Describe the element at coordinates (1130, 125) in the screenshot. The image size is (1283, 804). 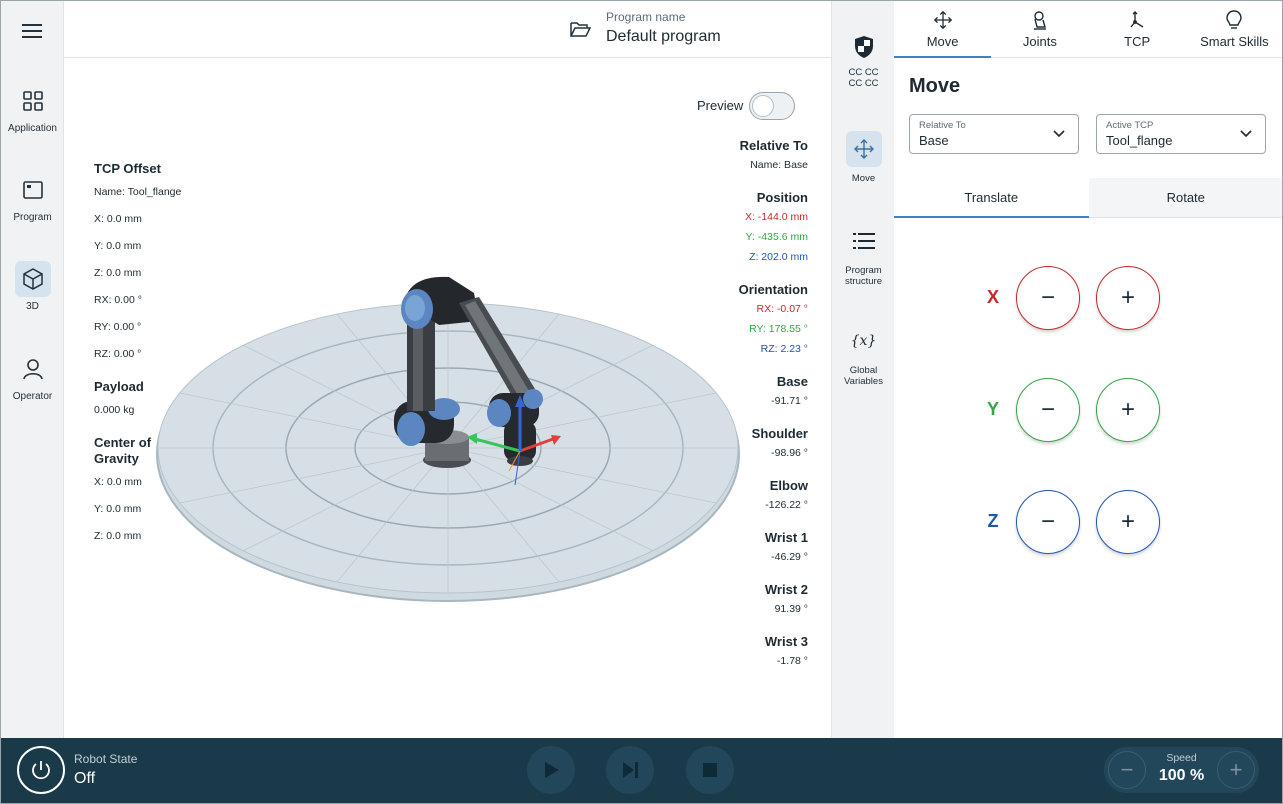
I see `select-label: Active TCP` at that location.